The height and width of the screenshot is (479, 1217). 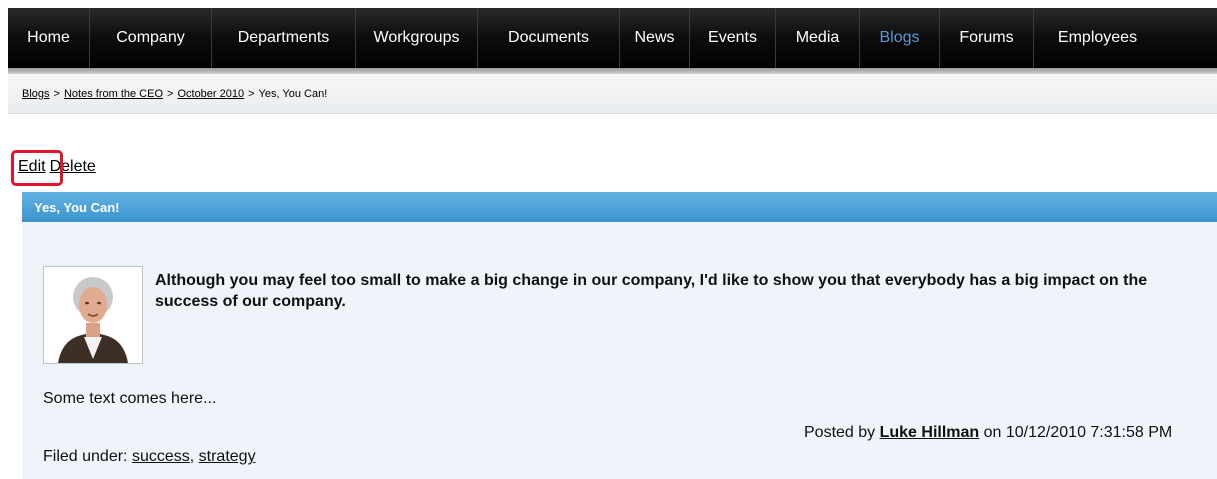 What do you see at coordinates (85, 456) in the screenshot?
I see `filed-under-label: Filed under:` at bounding box center [85, 456].